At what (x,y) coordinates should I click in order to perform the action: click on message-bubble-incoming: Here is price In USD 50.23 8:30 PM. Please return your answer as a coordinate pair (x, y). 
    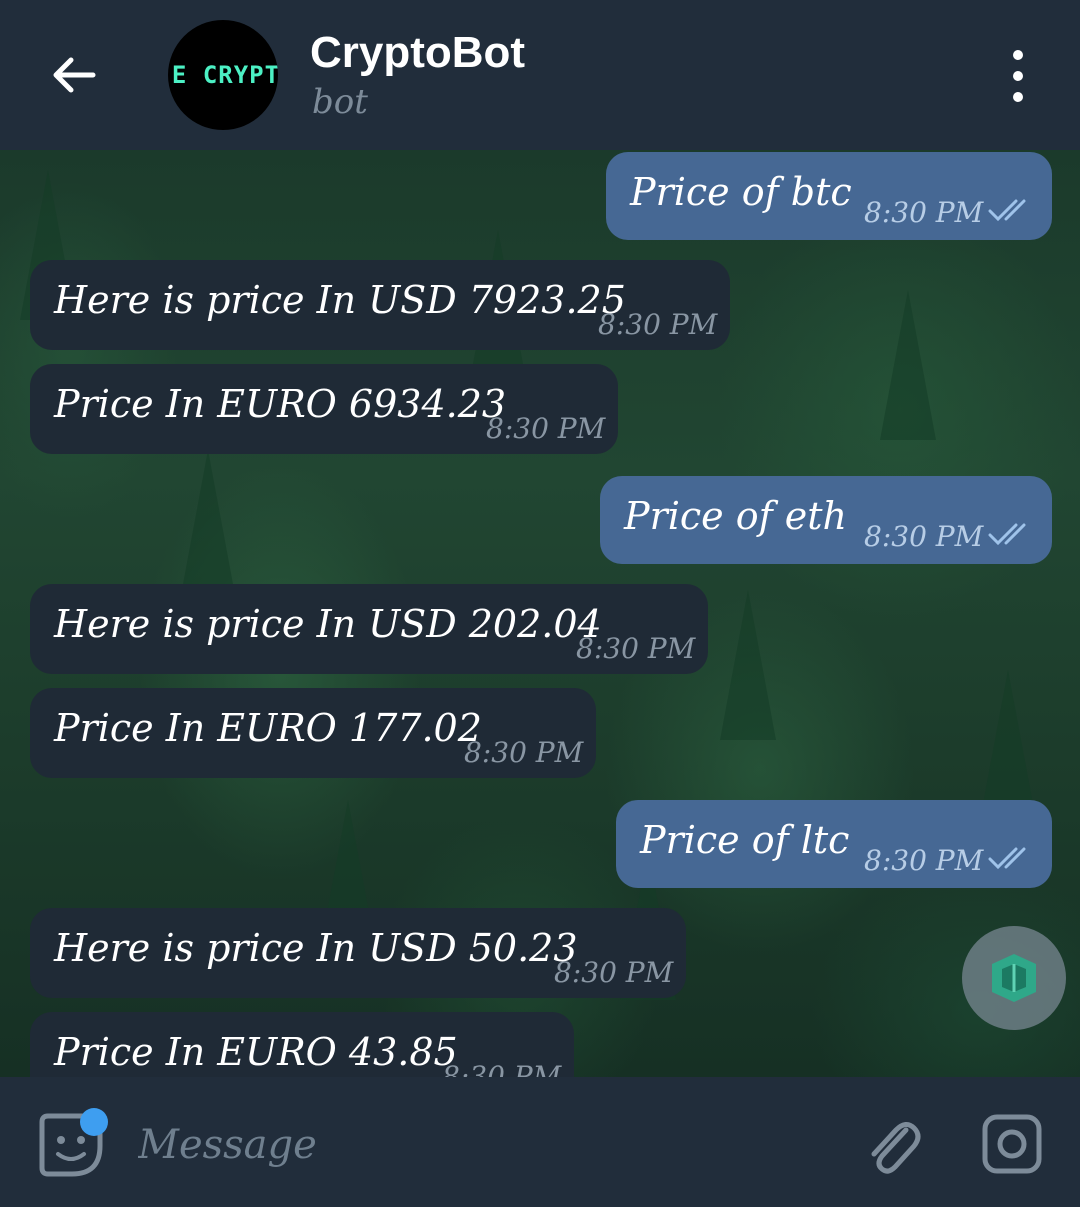
    Looking at the image, I should click on (358, 953).